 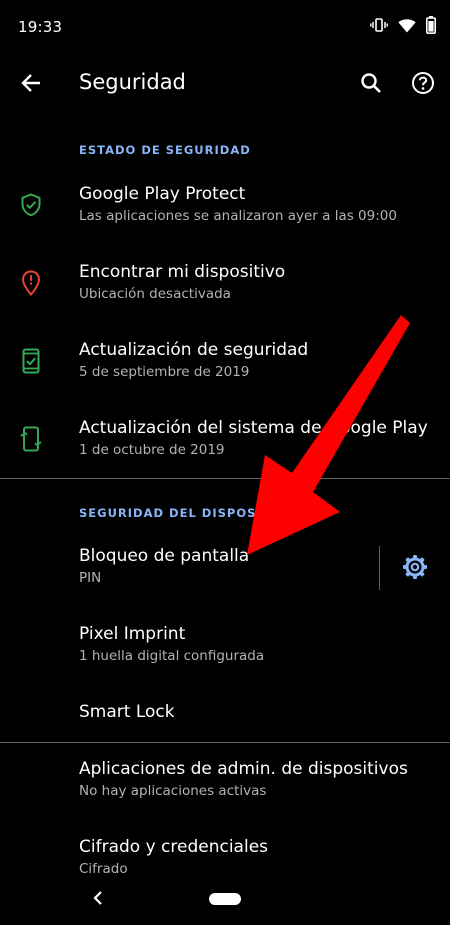 What do you see at coordinates (189, 569) in the screenshot?
I see `list-item-screen-lock: Bloqueo de pantalla PIN` at bounding box center [189, 569].